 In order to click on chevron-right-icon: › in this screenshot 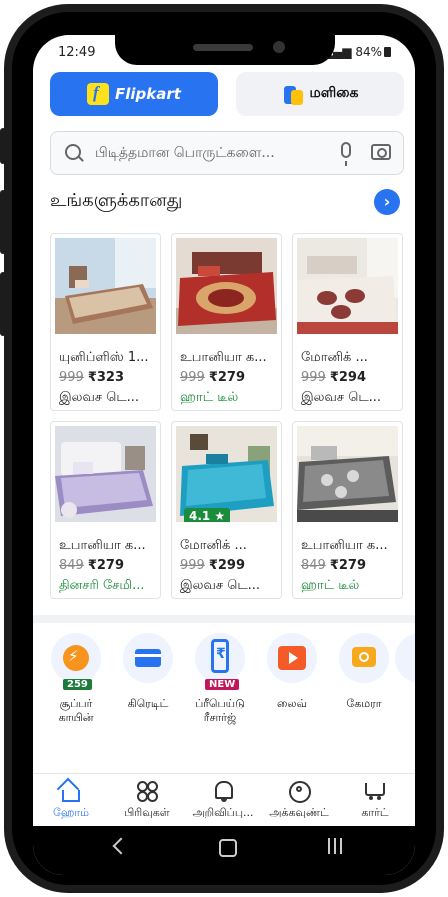, I will do `click(387, 201)`.